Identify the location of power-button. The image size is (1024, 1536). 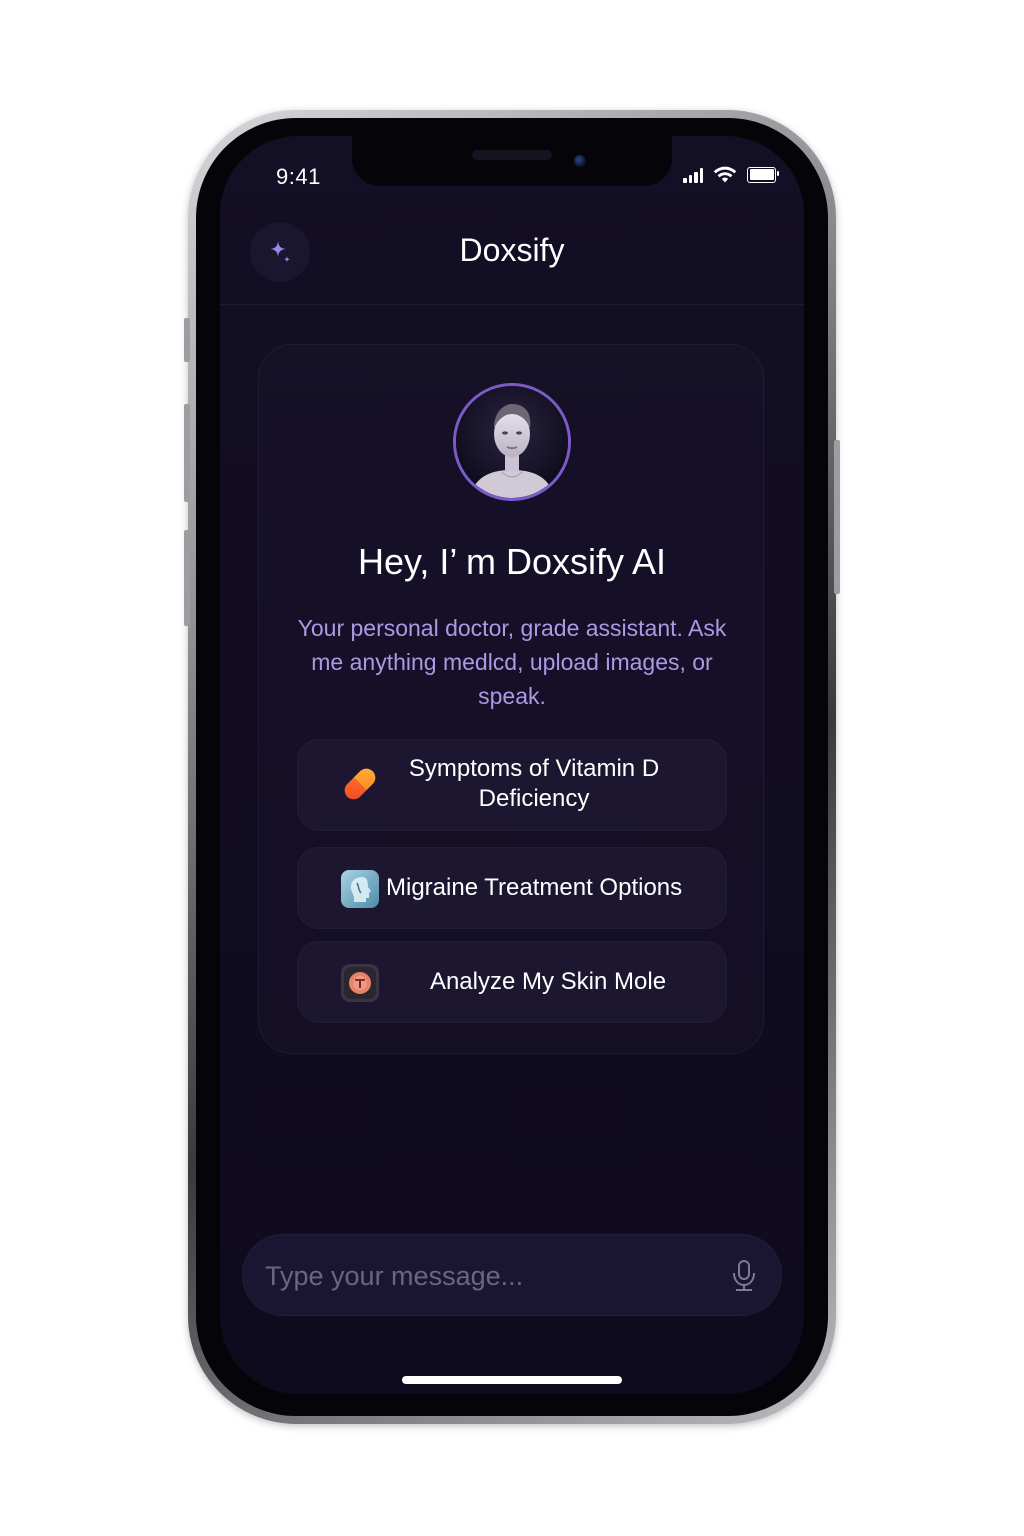
(837, 517).